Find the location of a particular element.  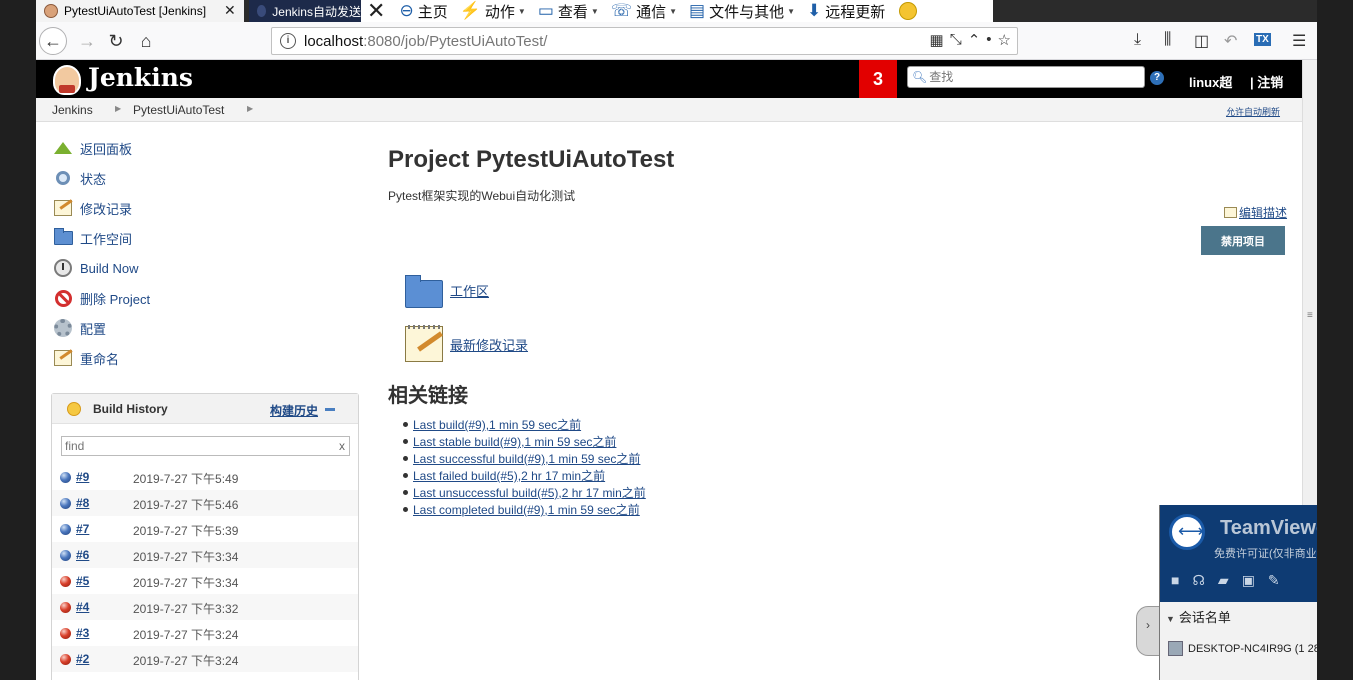

build-number-link: #2 is located at coordinates (82, 659).